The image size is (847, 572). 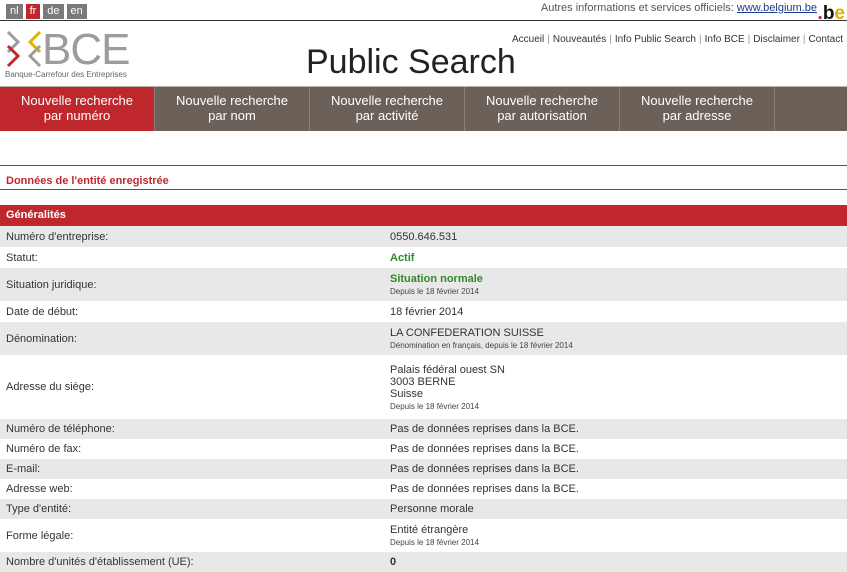 I want to click on address-line3: Suisse, so click(x=407, y=393).